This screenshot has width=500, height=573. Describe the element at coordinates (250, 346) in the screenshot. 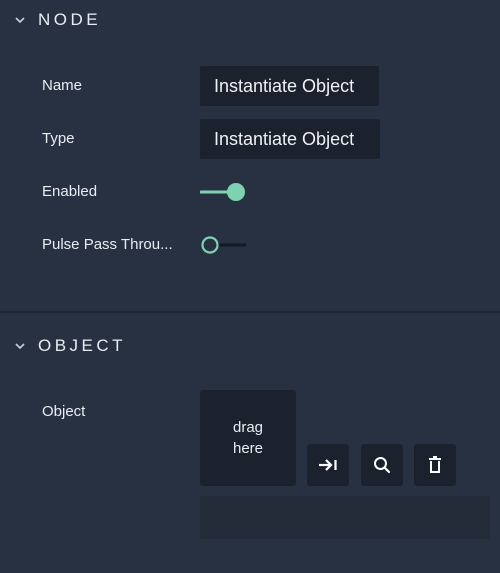

I see `object-section-header: OBJECT` at that location.